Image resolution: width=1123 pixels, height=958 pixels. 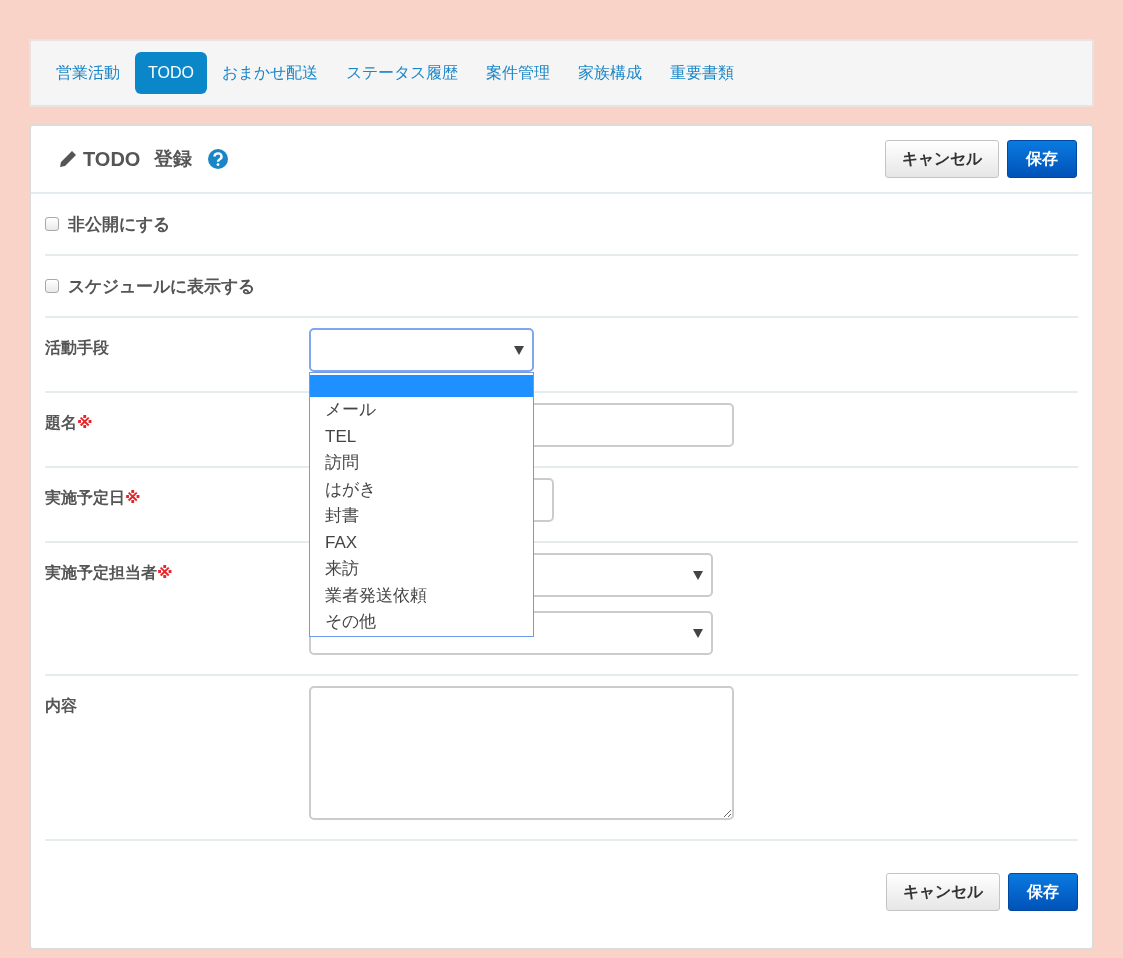 I want to click on field-label: 内容, so click(x=61, y=705).